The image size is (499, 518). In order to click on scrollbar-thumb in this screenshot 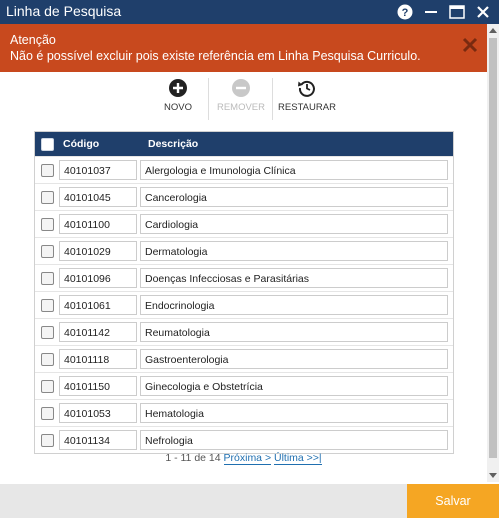, I will do `click(493, 248)`.